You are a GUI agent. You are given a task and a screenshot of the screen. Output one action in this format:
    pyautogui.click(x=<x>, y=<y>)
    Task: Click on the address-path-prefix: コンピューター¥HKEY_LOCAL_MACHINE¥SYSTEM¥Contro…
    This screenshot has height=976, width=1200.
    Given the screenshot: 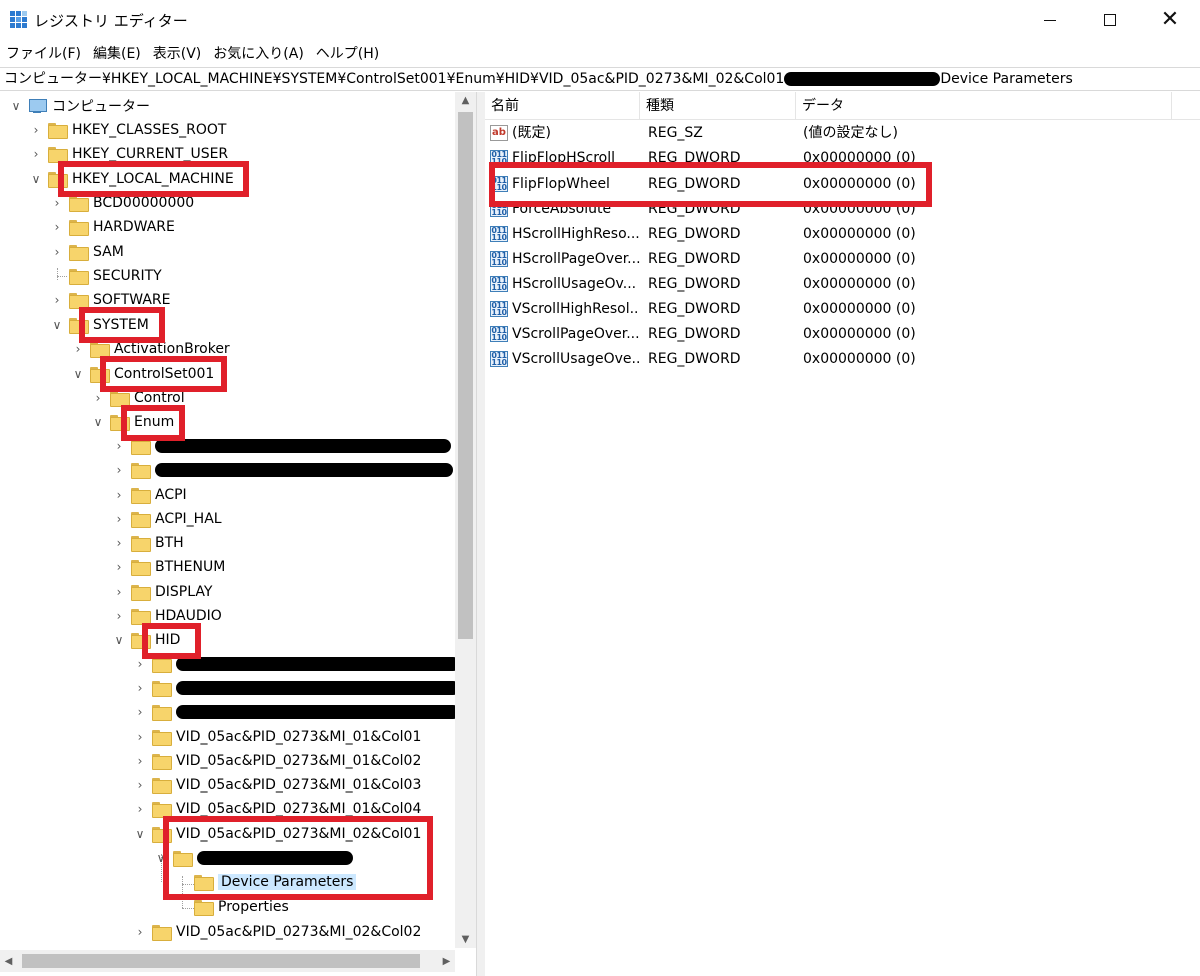 What is the action you would take?
    pyautogui.click(x=394, y=79)
    